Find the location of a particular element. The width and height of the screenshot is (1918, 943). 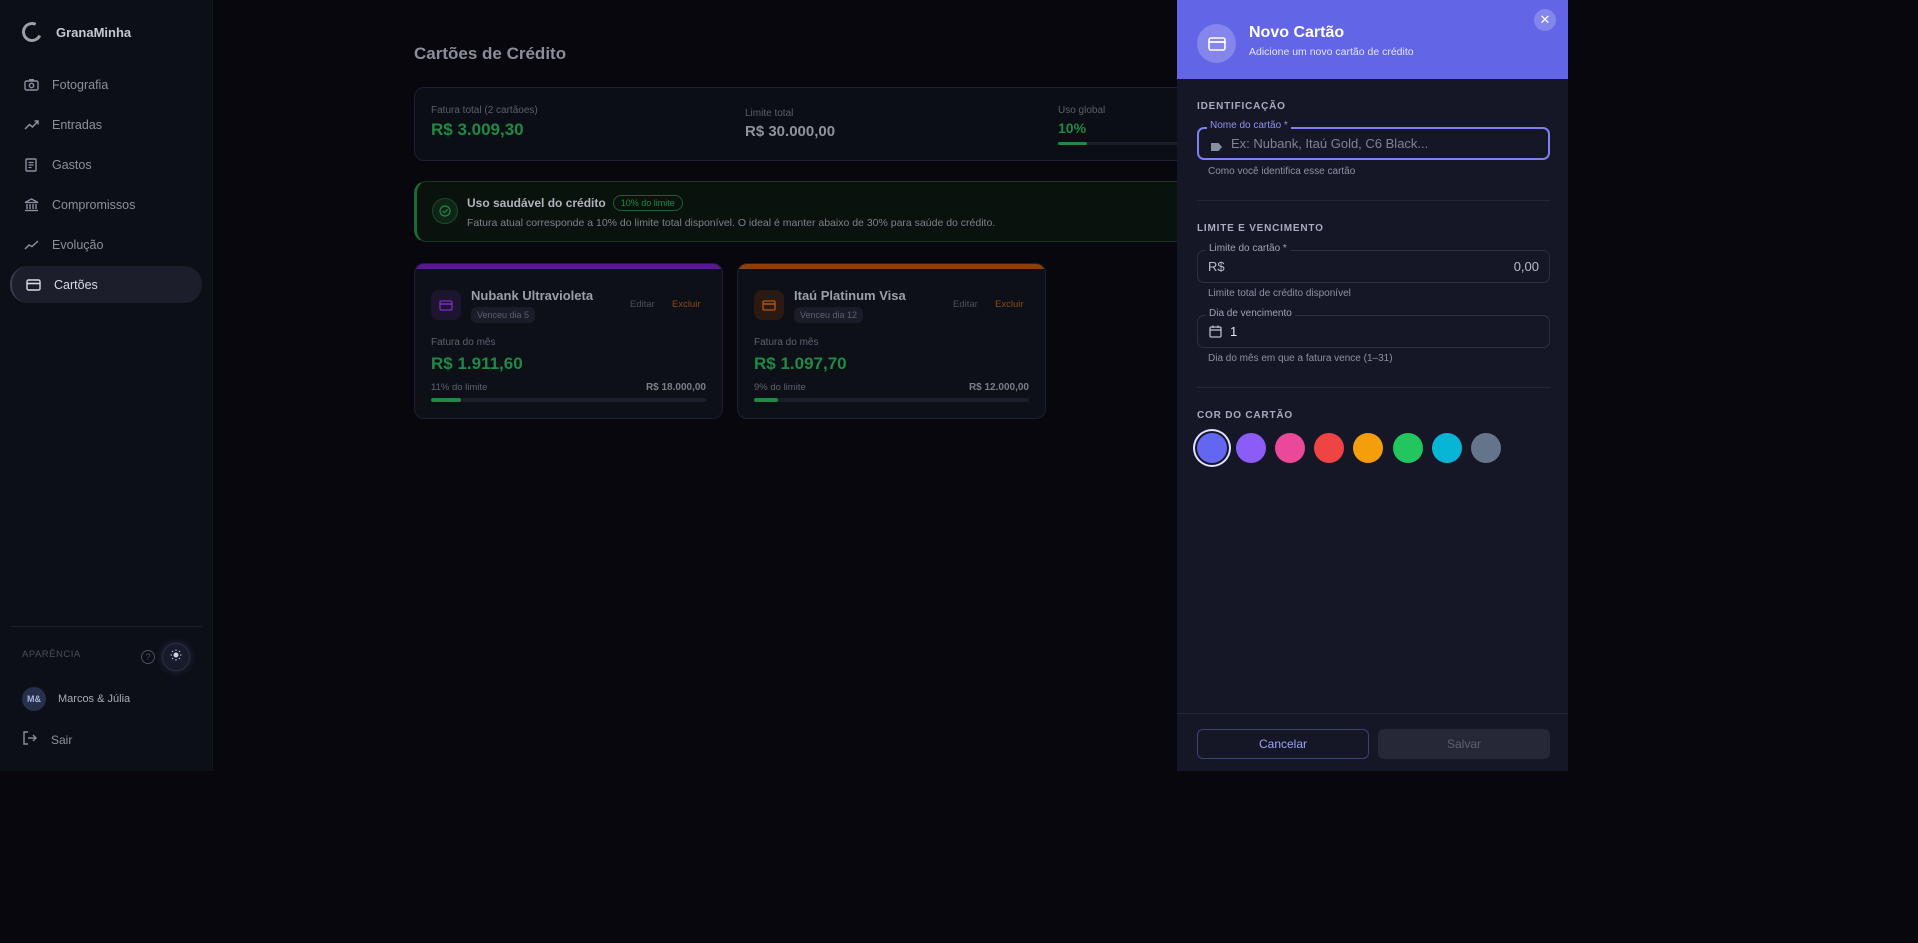

brand-logo-icon is located at coordinates (32, 32).